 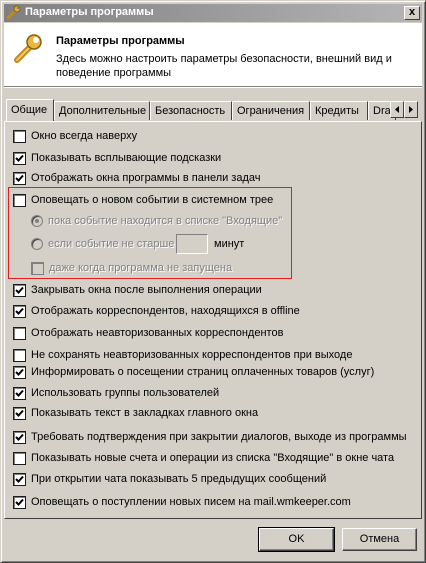 I want to click on tab-scroll, so click(x=404, y=109).